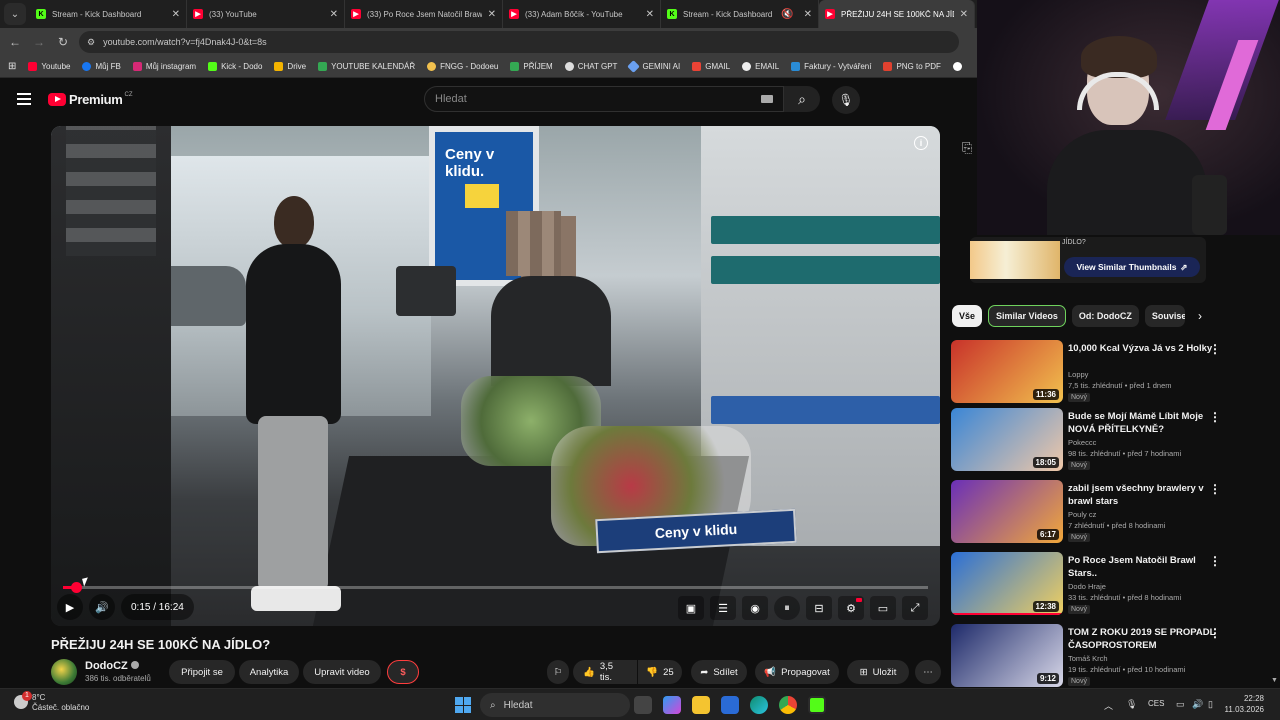 This screenshot has width=1280, height=720. I want to click on bookmark-chatgpt: CHAT GPT, so click(590, 66).